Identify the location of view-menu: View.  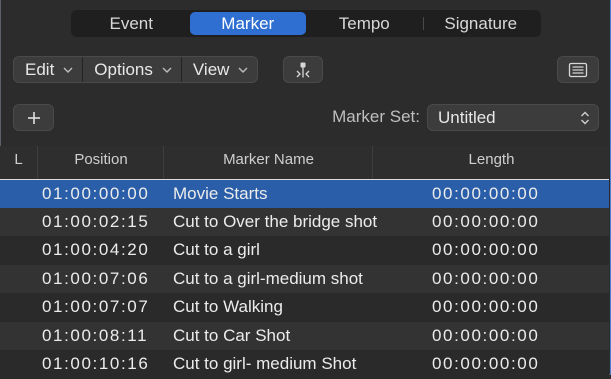
(220, 69).